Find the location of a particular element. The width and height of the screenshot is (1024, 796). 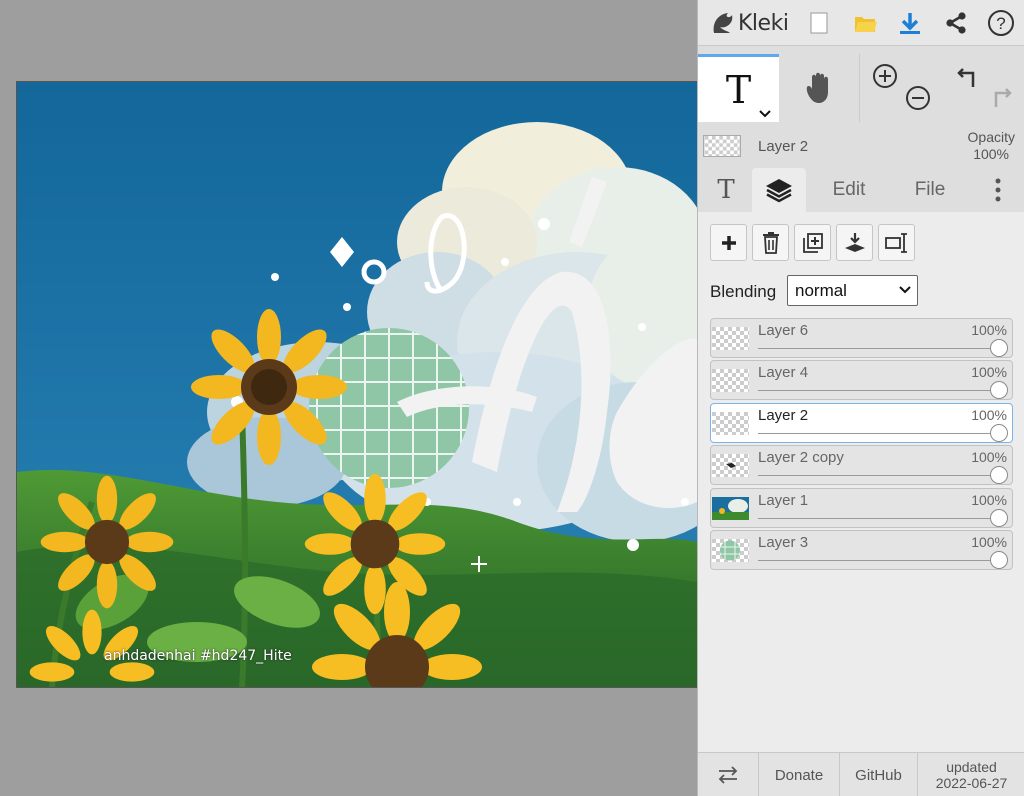

rename-layer-icon is located at coordinates (895, 242).